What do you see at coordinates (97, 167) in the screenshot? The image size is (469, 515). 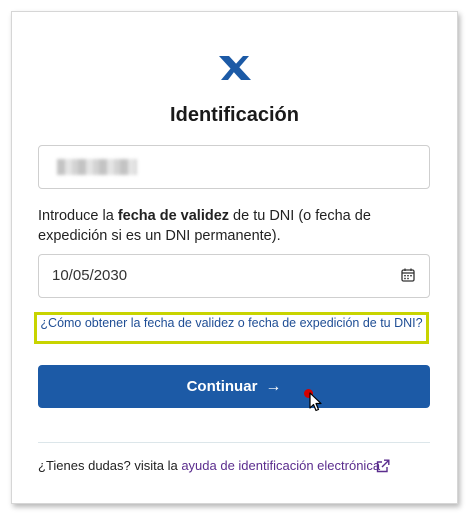 I see `redacted-value` at bounding box center [97, 167].